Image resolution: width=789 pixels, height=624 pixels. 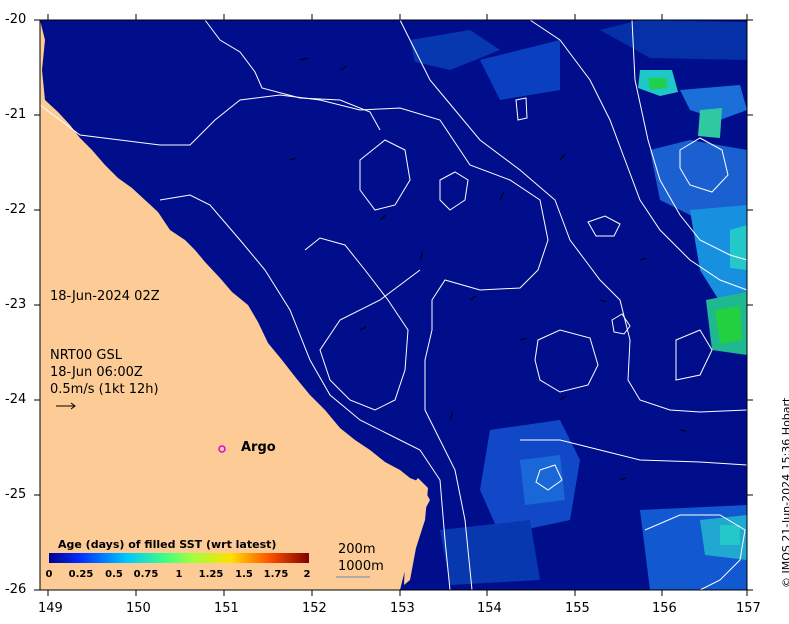 I want to click on colorbar, so click(x=179, y=558).